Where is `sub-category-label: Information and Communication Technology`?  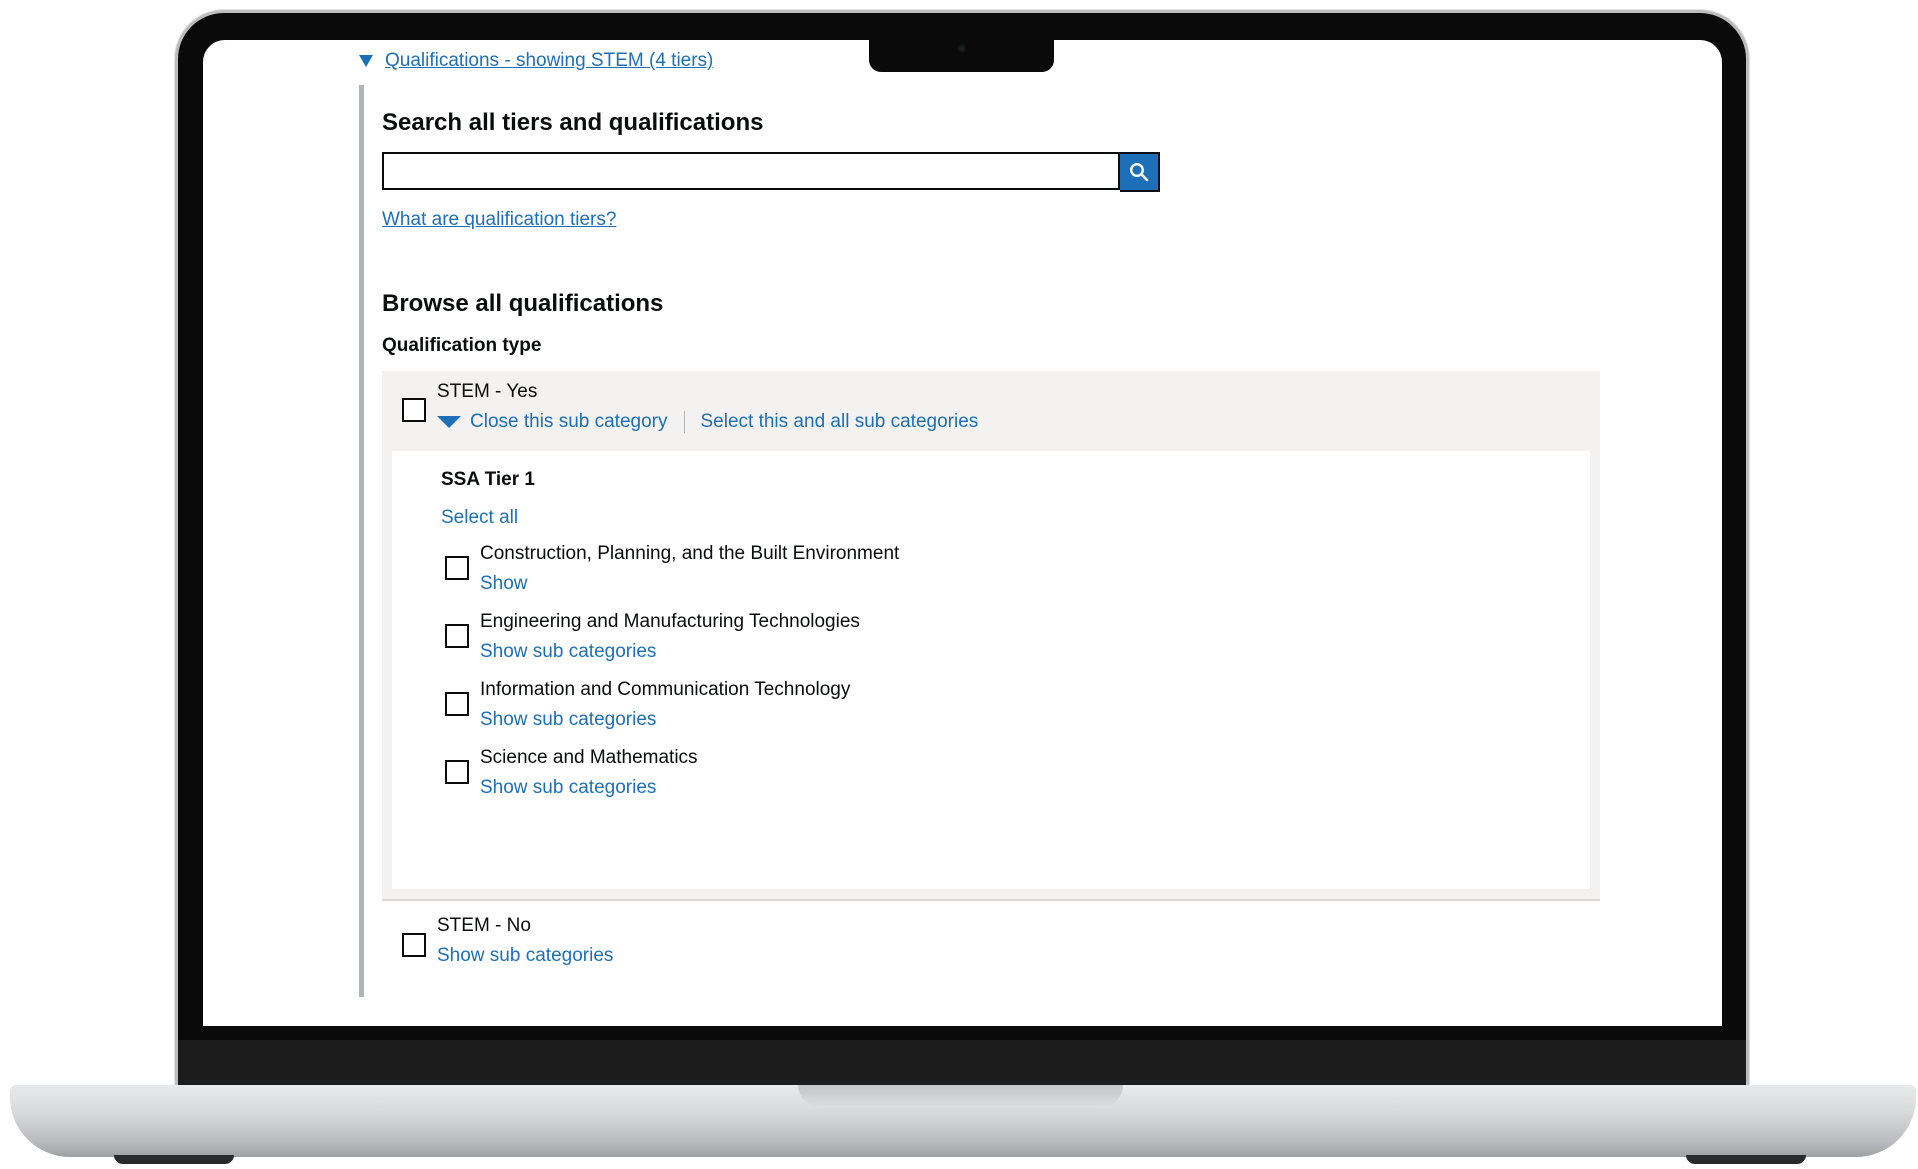 sub-category-label: Information and Communication Technology is located at coordinates (665, 689).